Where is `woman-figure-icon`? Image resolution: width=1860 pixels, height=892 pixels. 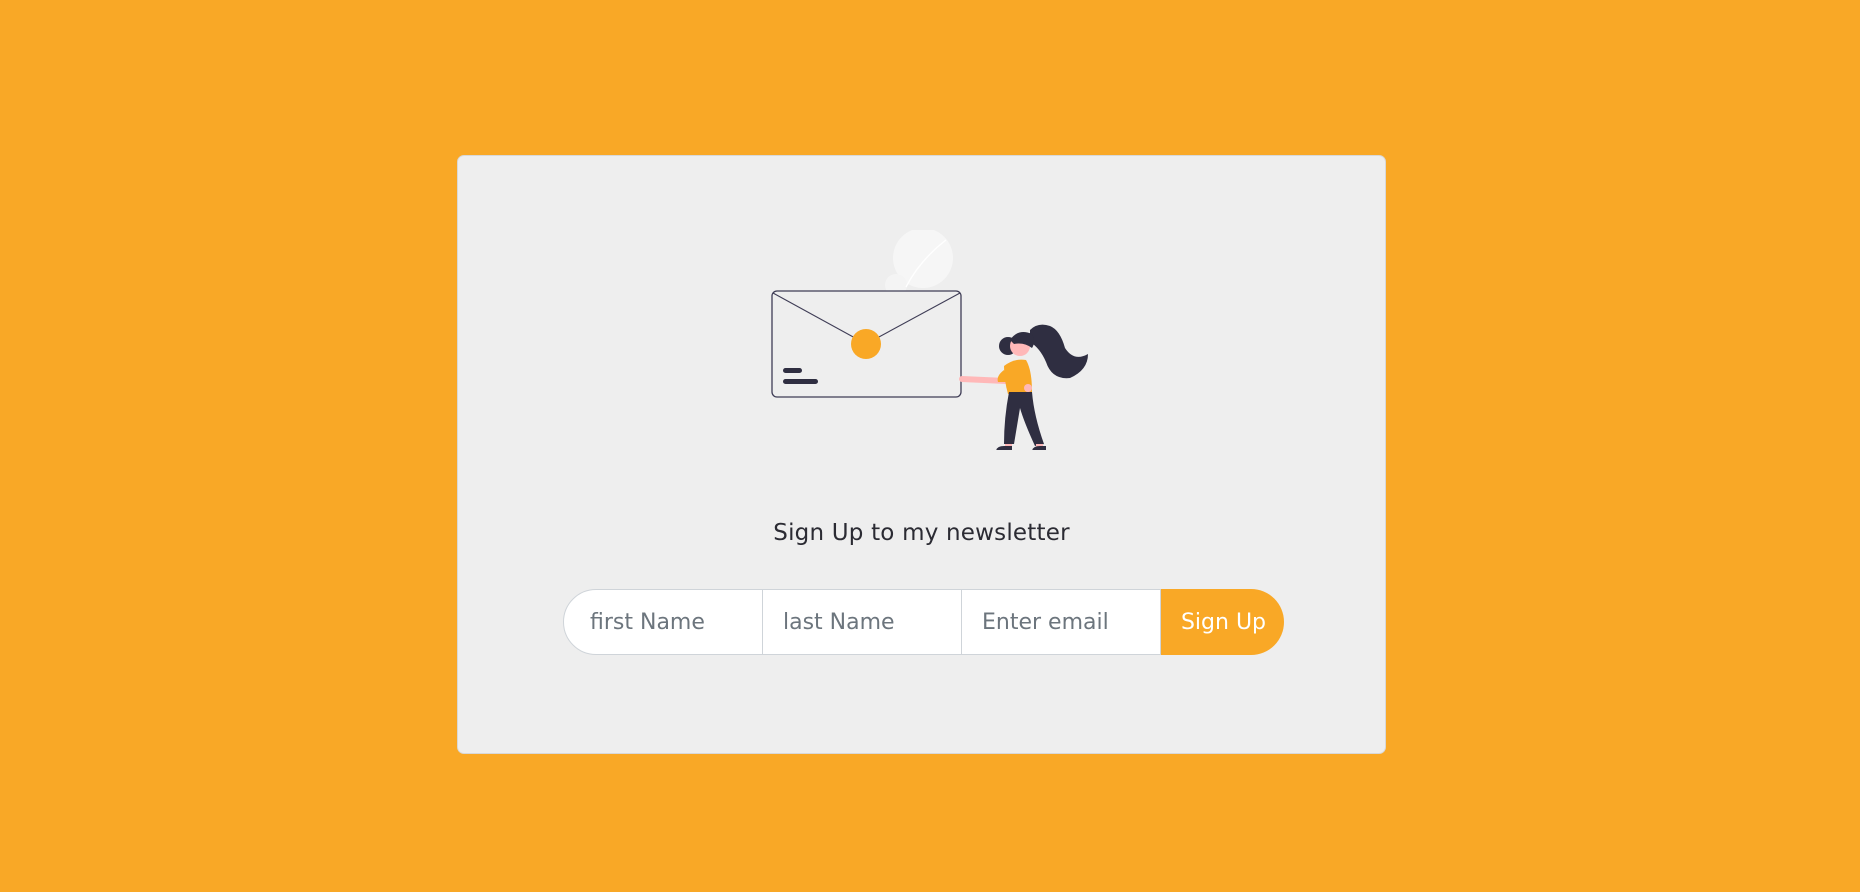 woman-figure-icon is located at coordinates (1023, 387).